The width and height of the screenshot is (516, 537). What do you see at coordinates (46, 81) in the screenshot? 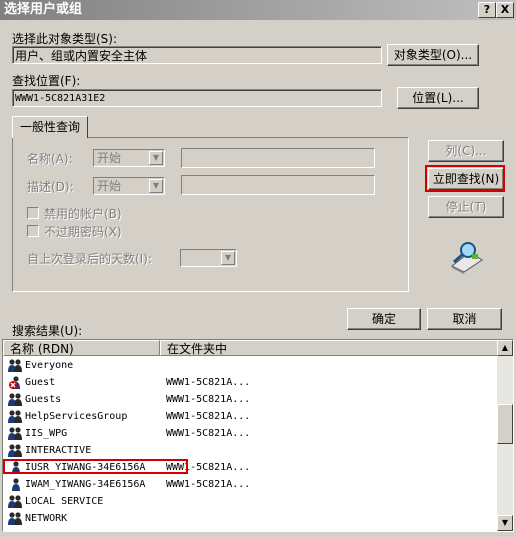
I see `location-label: 查找位置(F):` at bounding box center [46, 81].